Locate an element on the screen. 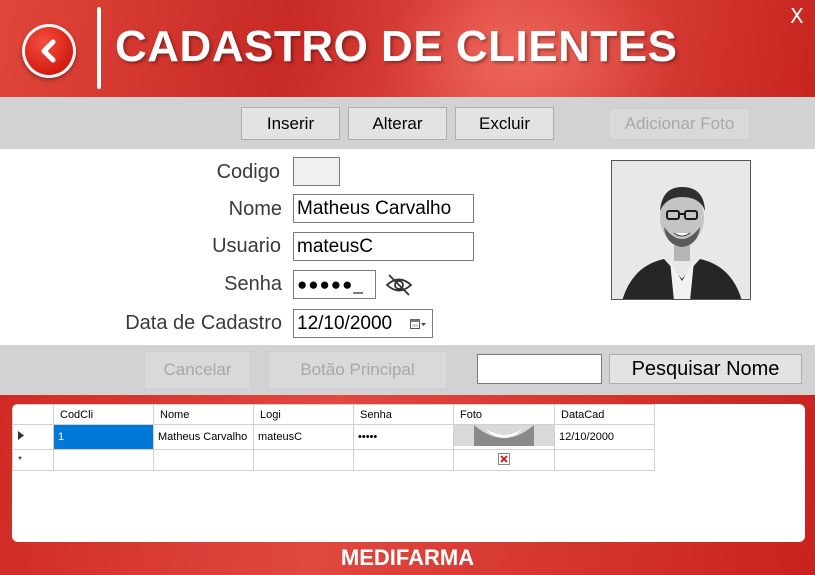 Image resolution: width=815 pixels, height=575 pixels. cell-datacad: 12/10/2000 is located at coordinates (604, 437).